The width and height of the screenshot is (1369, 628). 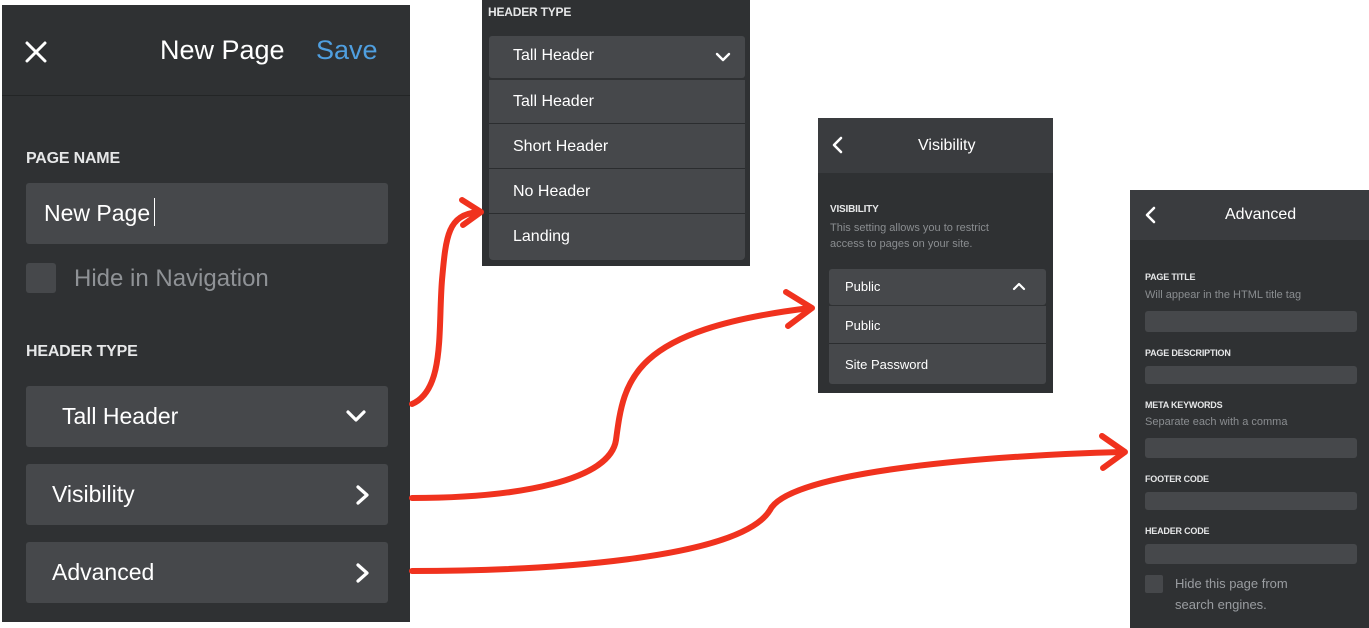 What do you see at coordinates (207, 213) in the screenshot?
I see `page-name-input: New Page` at bounding box center [207, 213].